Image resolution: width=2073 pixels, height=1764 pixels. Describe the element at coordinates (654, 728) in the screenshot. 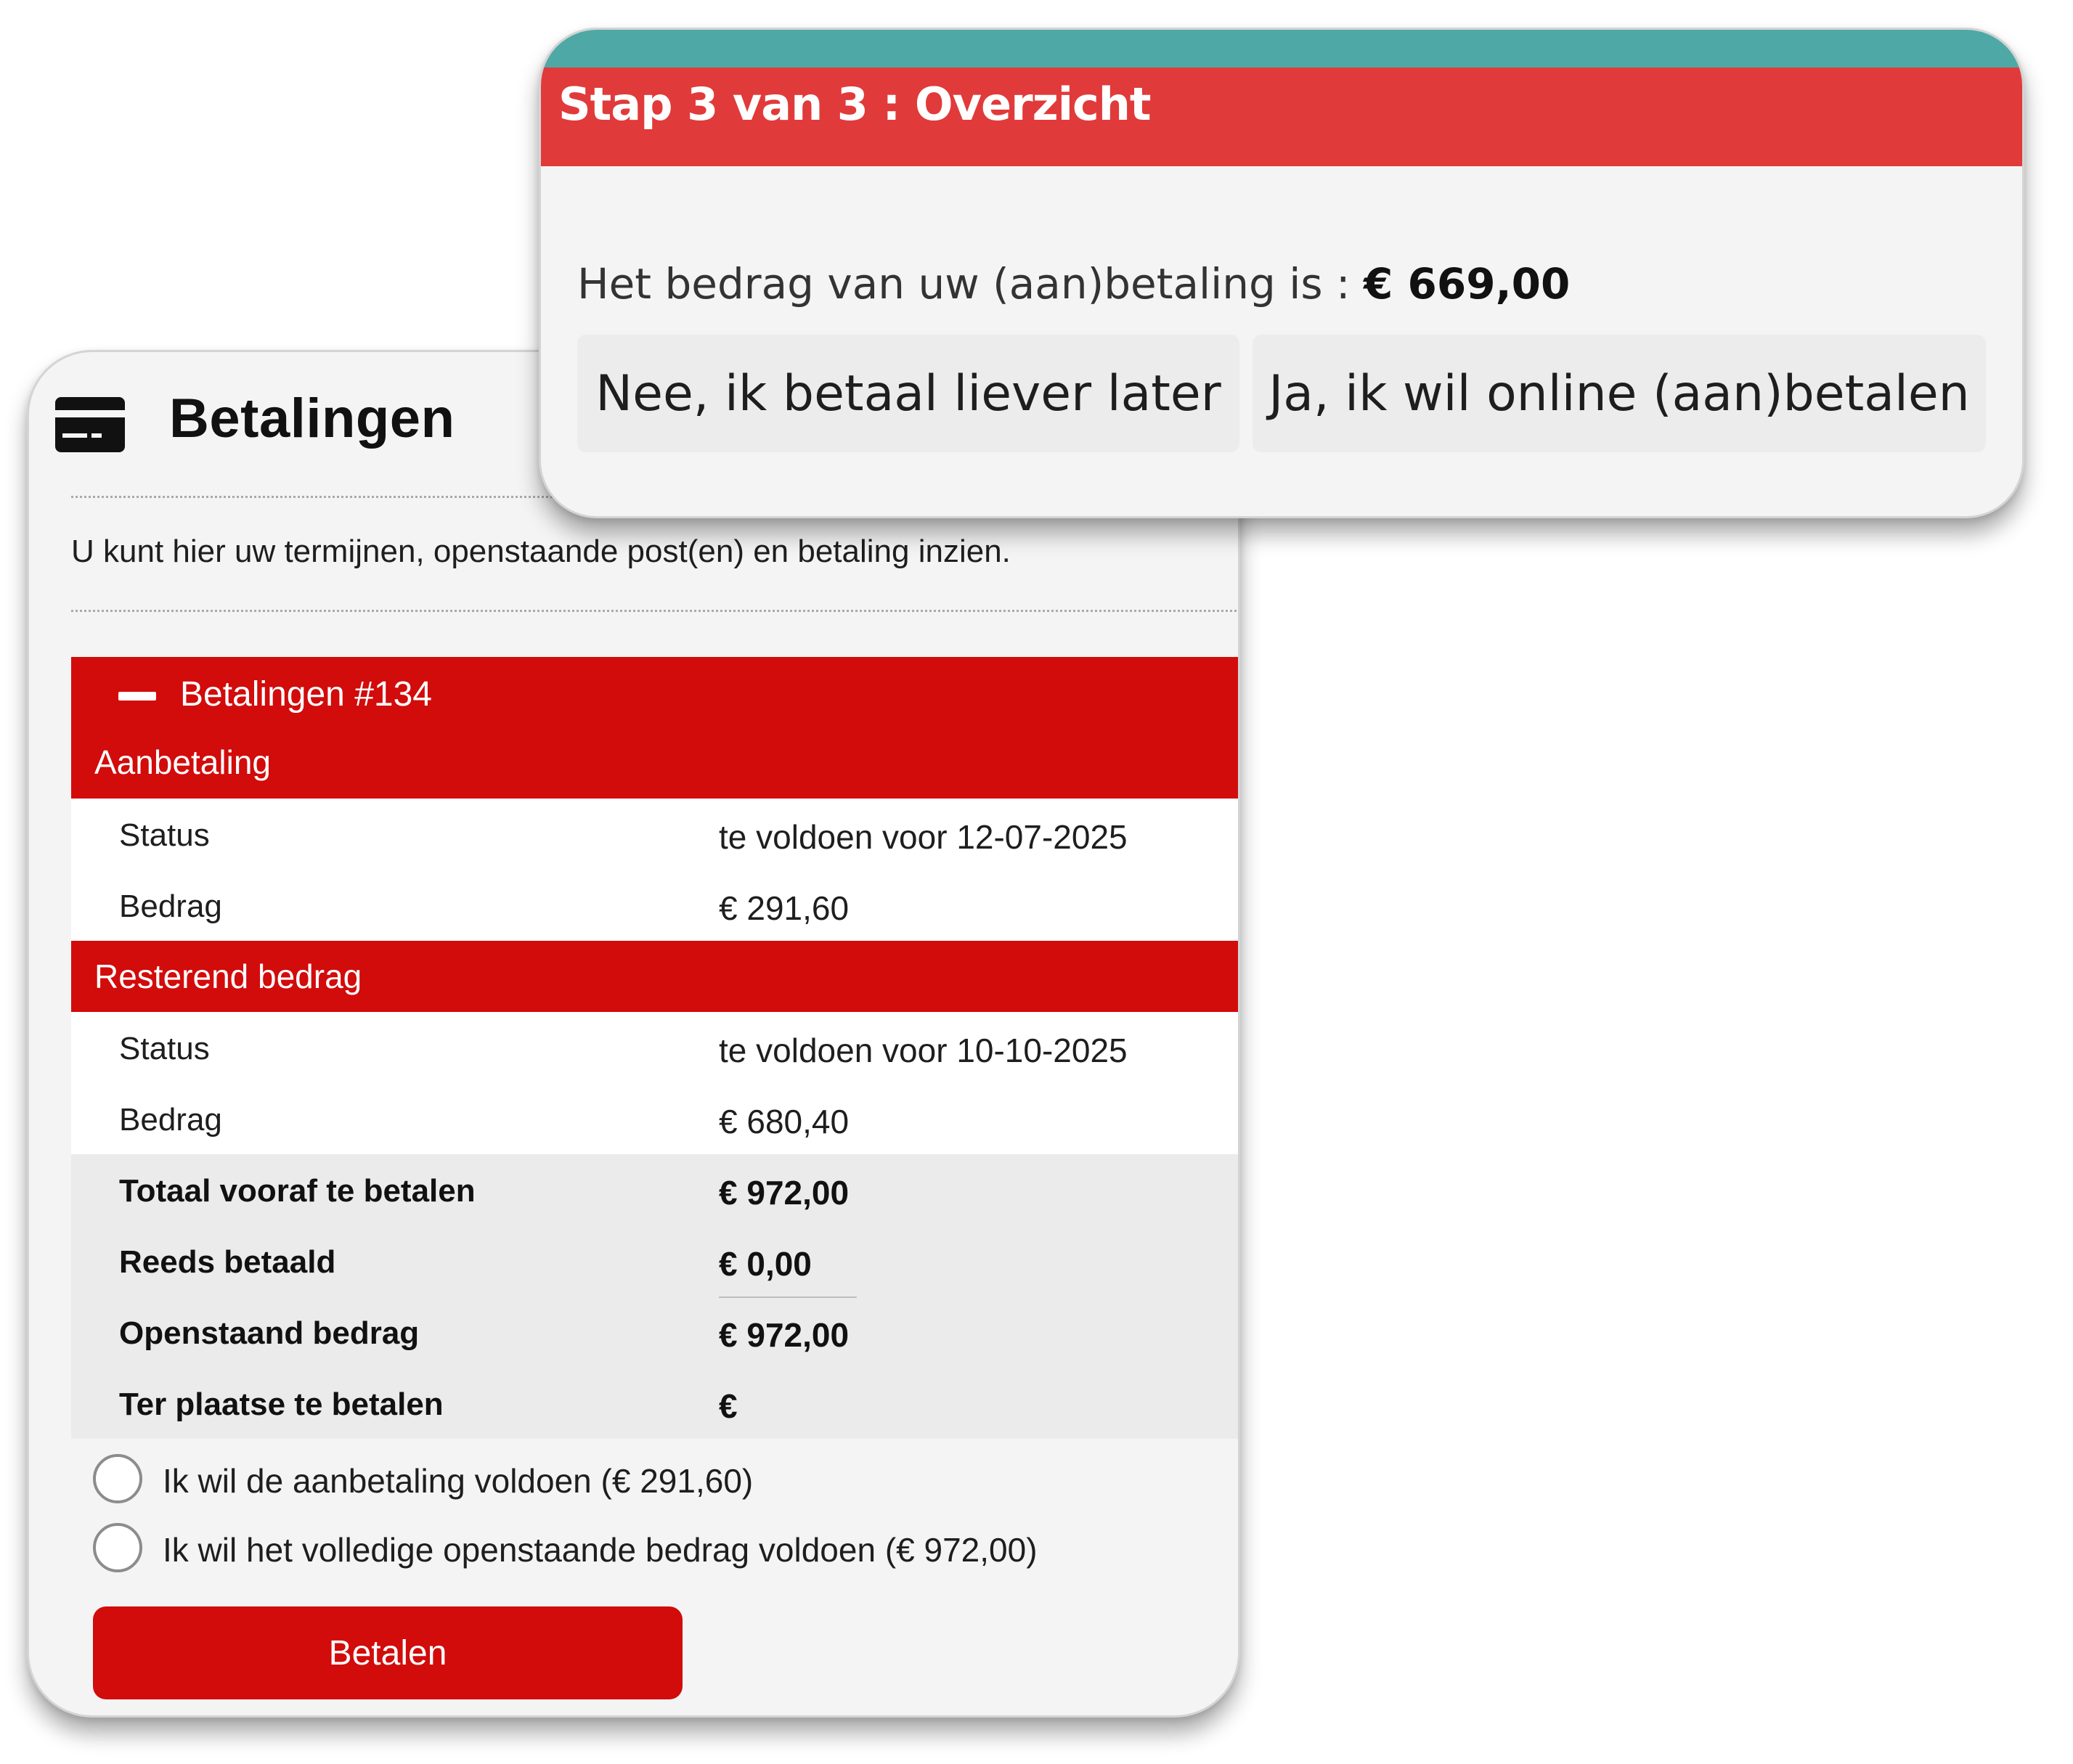

I see `panel-header: Betalingen #134 Aanbetaling` at that location.